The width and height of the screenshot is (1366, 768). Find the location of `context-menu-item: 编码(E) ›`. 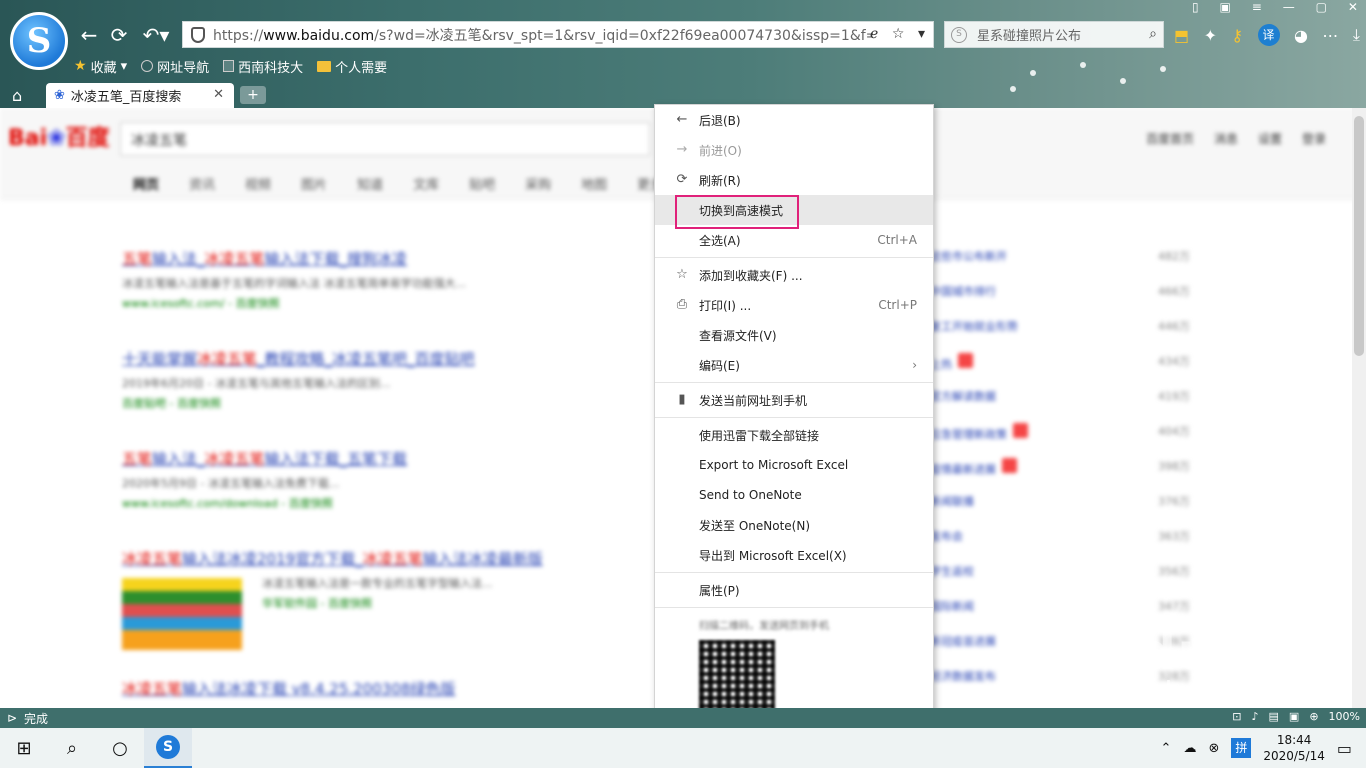

context-menu-item: 编码(E) › is located at coordinates (794, 365).